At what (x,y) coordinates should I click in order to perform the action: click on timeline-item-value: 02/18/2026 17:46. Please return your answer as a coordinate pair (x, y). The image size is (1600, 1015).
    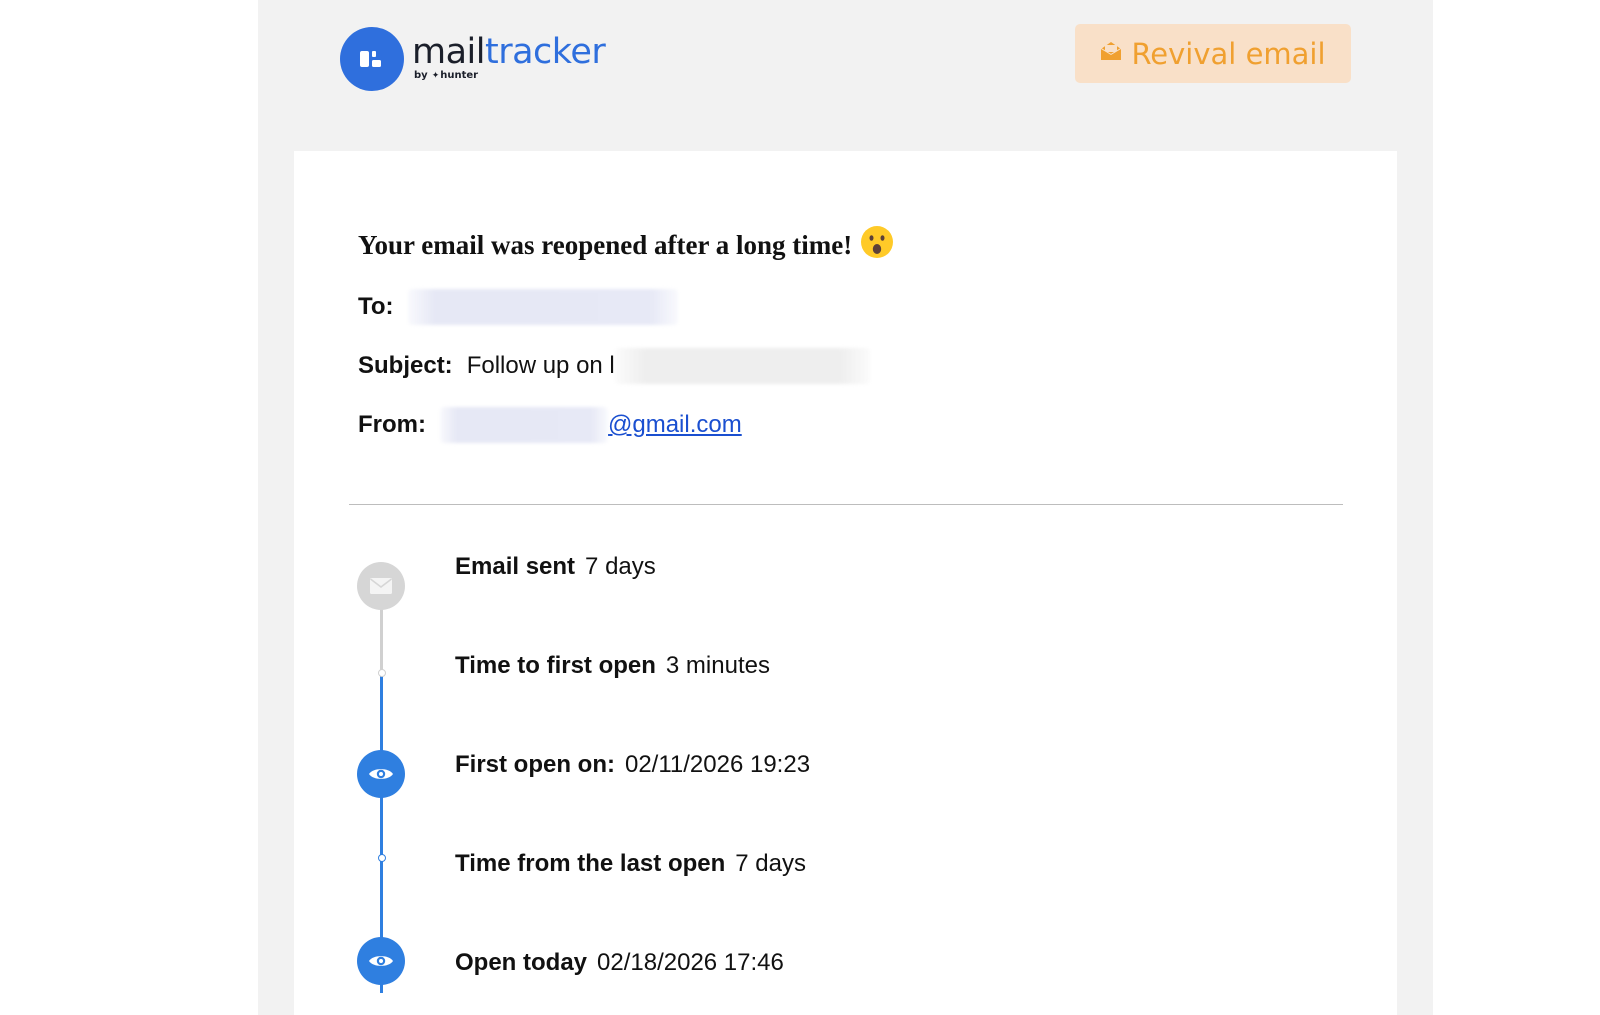
    Looking at the image, I should click on (690, 962).